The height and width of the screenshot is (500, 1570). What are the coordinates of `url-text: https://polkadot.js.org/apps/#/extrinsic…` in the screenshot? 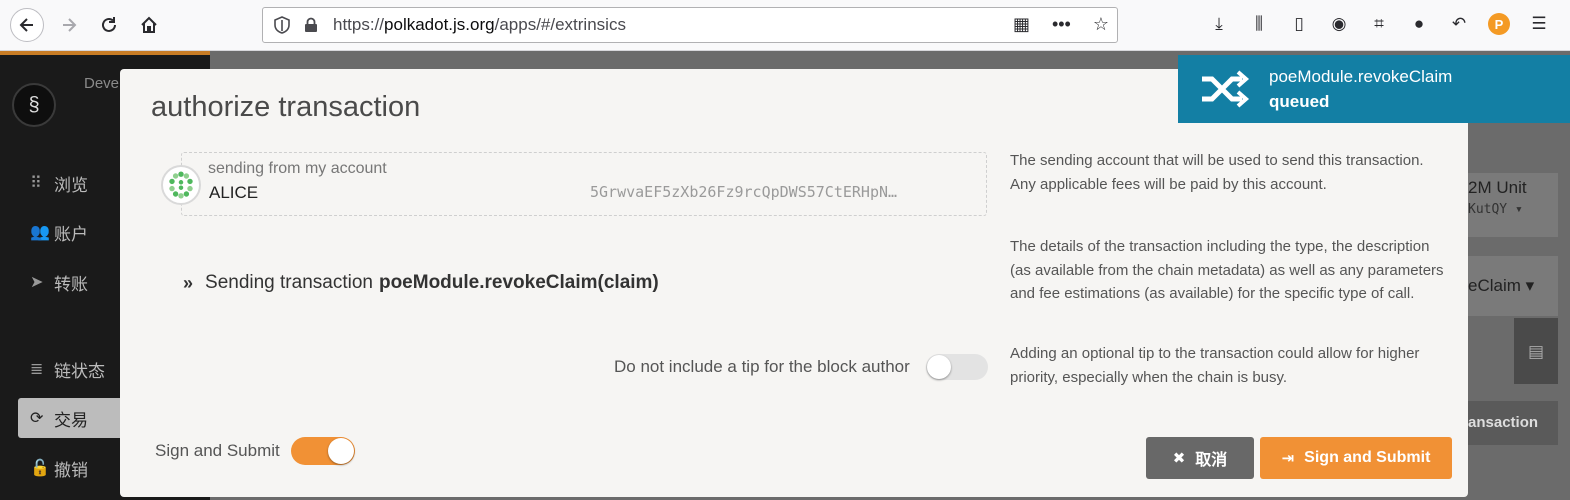 It's located at (479, 25).